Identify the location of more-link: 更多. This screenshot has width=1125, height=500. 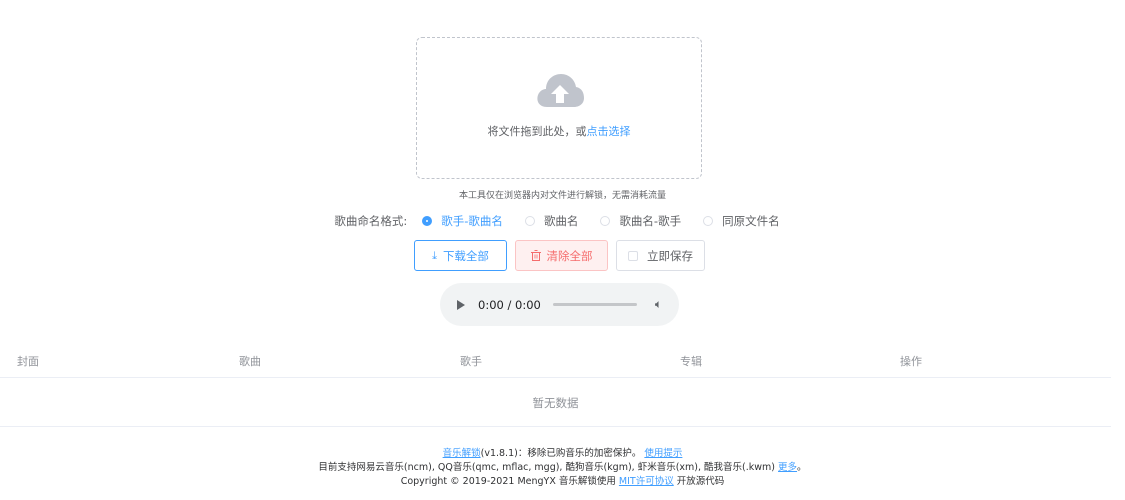
(787, 467).